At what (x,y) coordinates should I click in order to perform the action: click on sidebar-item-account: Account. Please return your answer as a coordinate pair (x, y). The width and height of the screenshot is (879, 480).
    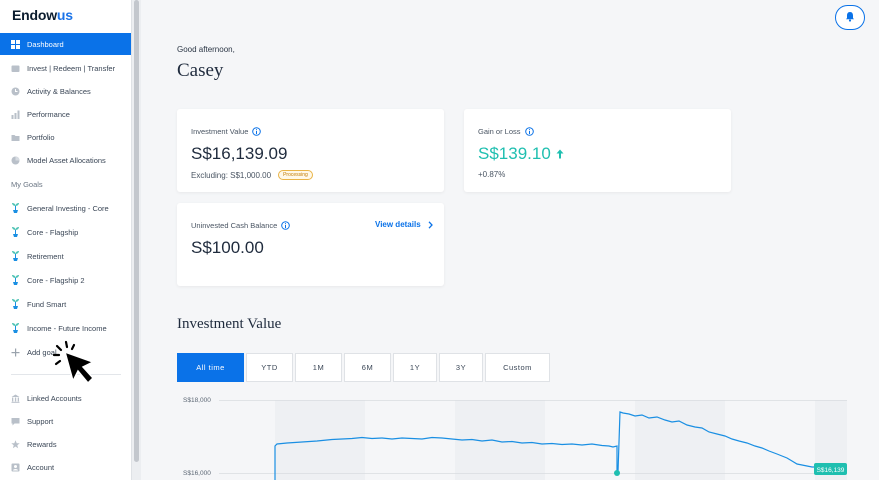
    Looking at the image, I should click on (65, 467).